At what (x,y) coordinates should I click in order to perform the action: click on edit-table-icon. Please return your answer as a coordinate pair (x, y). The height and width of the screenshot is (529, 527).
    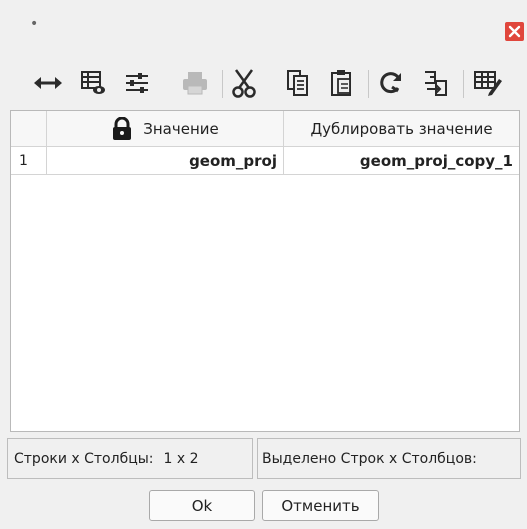
    Looking at the image, I should click on (488, 83).